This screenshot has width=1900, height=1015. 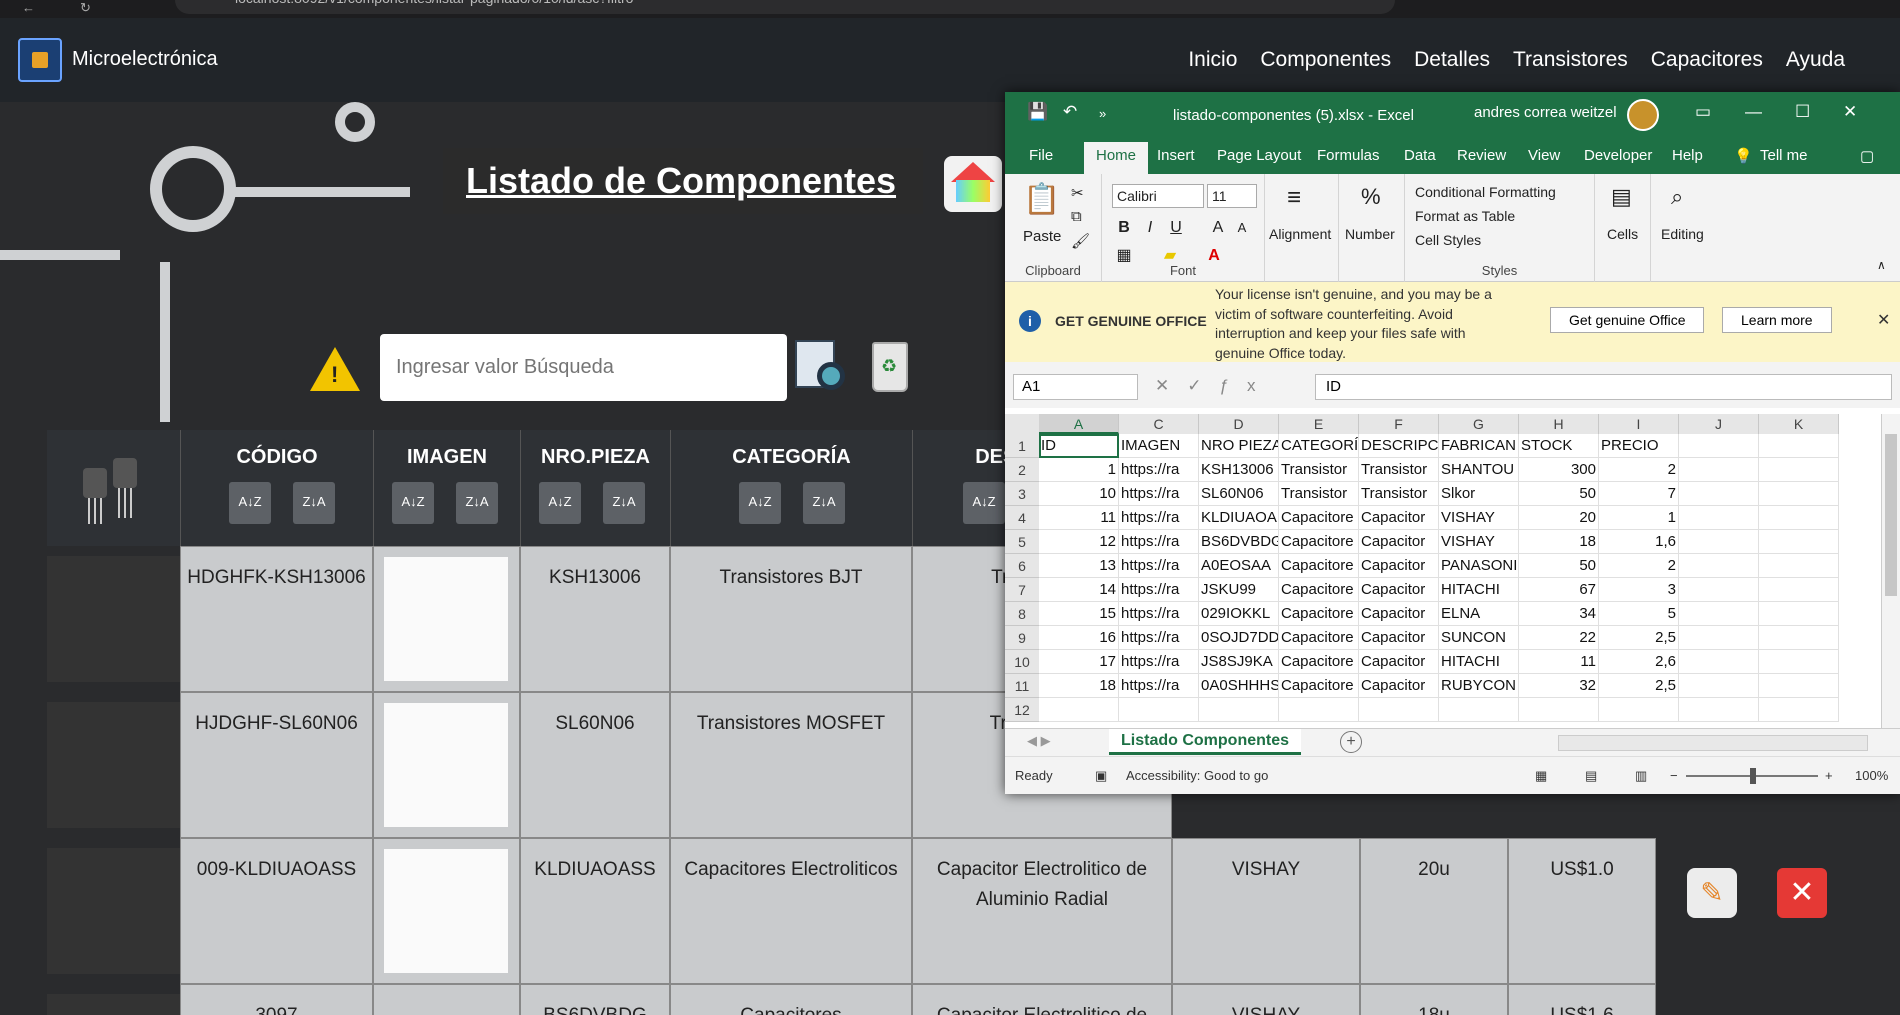 I want to click on sheet-cell: A0EOSAA, so click(x=1239, y=566).